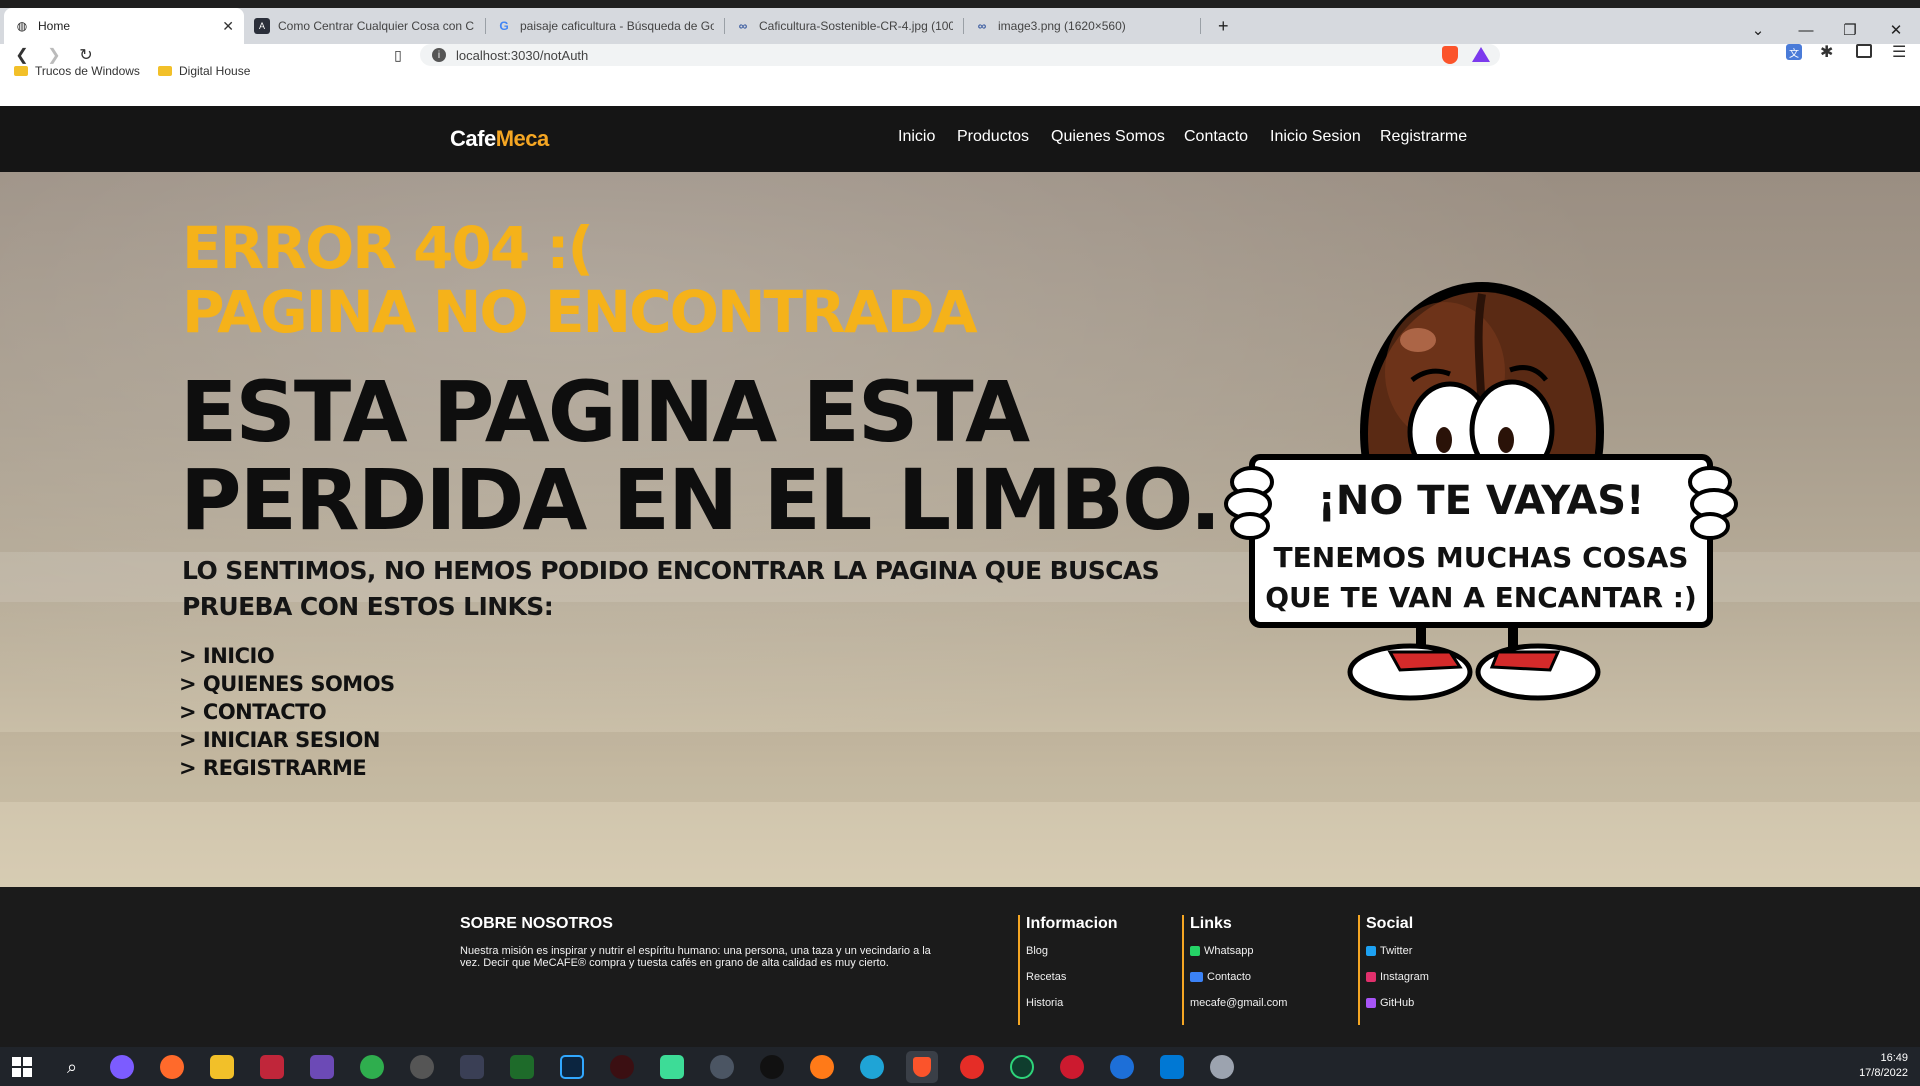 The width and height of the screenshot is (1920, 1086). What do you see at coordinates (1538, 672) in the screenshot?
I see `right-shoe` at bounding box center [1538, 672].